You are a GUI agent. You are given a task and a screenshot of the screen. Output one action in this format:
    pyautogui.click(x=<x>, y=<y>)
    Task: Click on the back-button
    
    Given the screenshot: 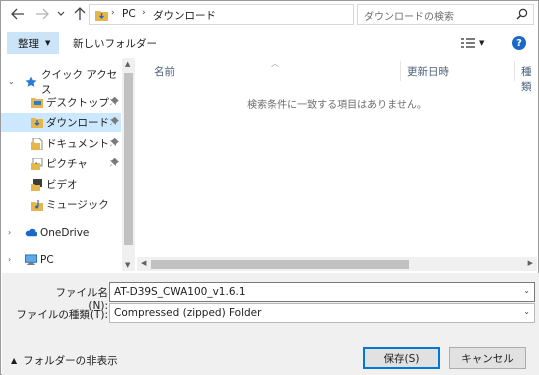 What is the action you would take?
    pyautogui.click(x=18, y=14)
    